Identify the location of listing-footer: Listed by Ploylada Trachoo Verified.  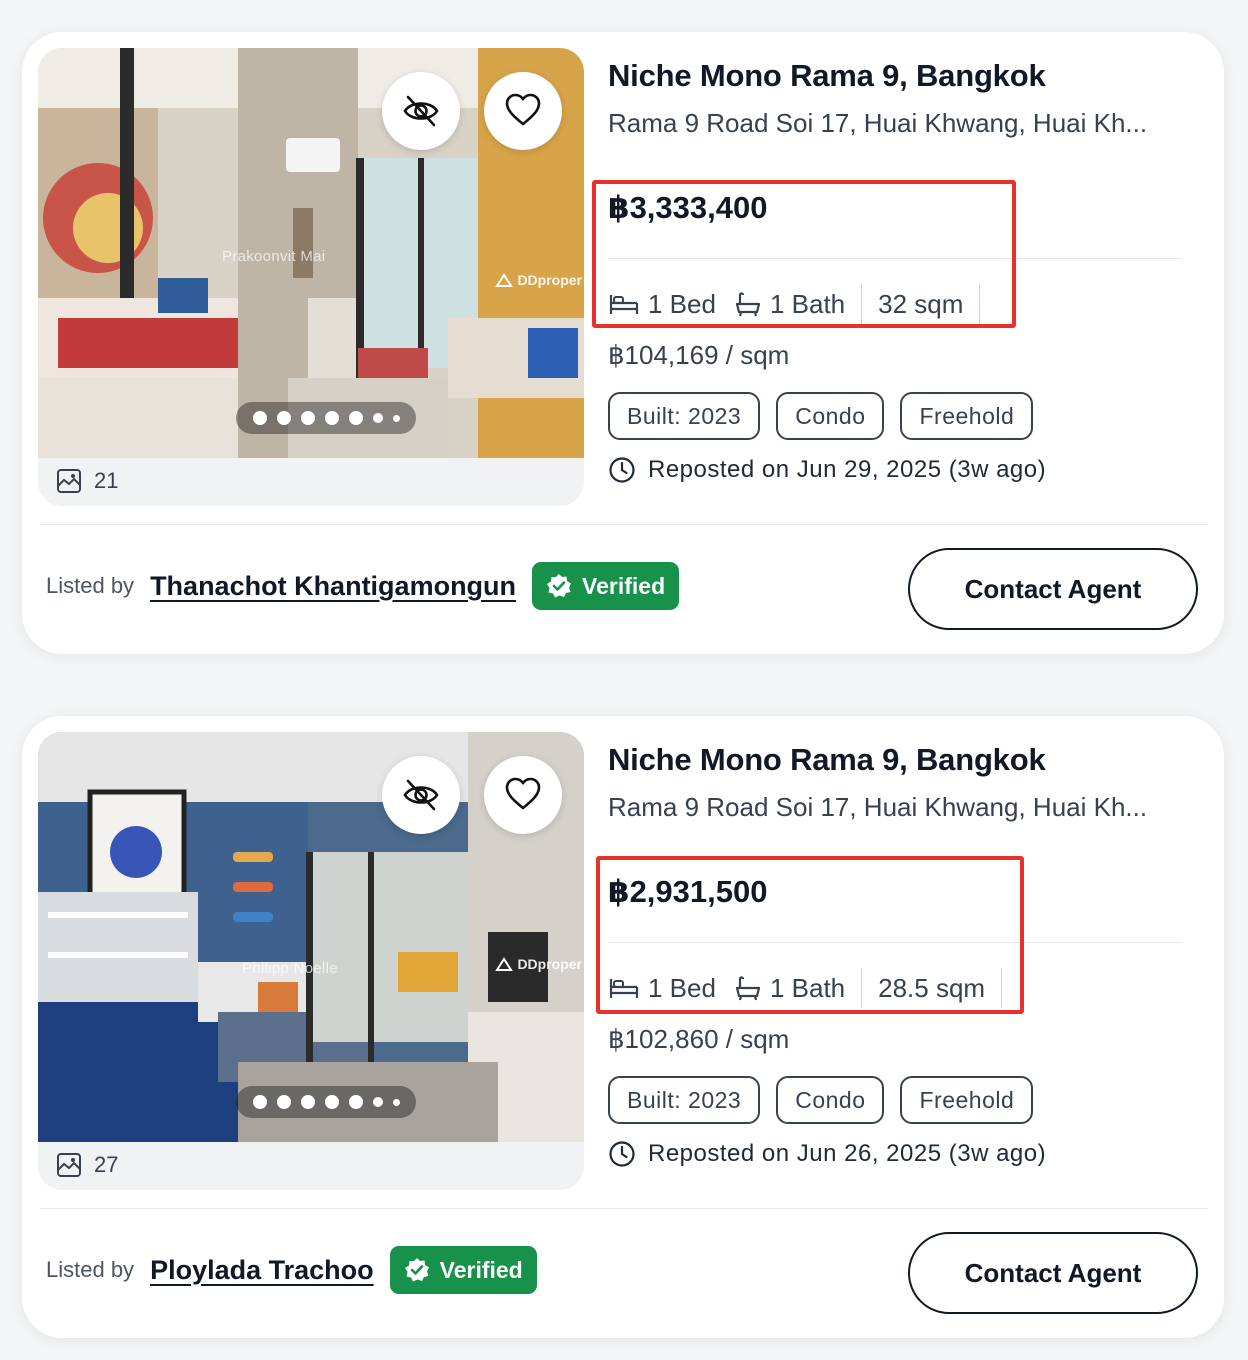
(291, 1270).